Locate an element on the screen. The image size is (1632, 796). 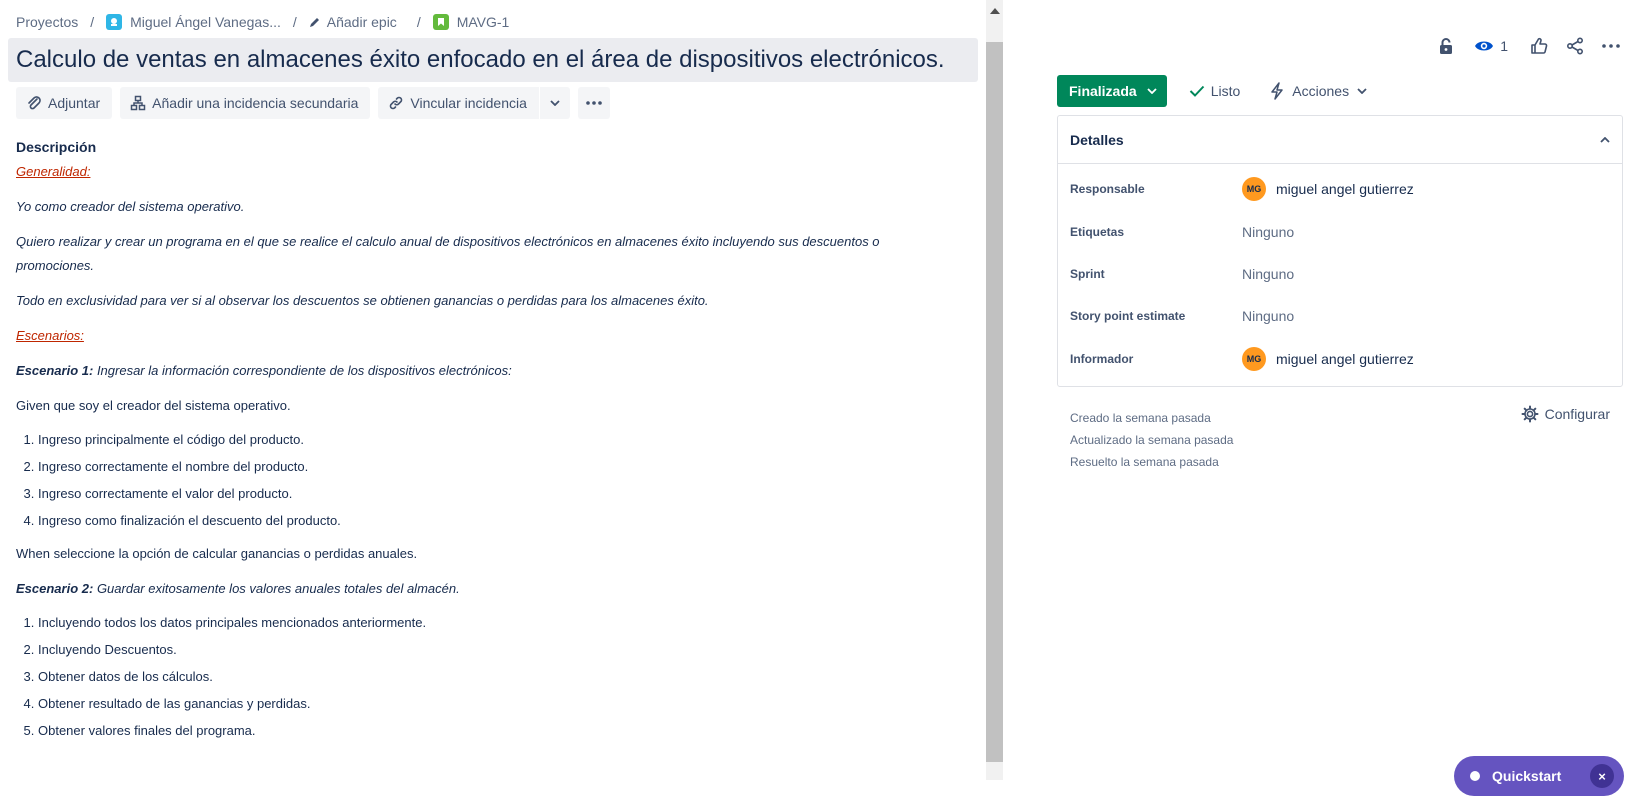
details-title: Detalles is located at coordinates (1097, 139).